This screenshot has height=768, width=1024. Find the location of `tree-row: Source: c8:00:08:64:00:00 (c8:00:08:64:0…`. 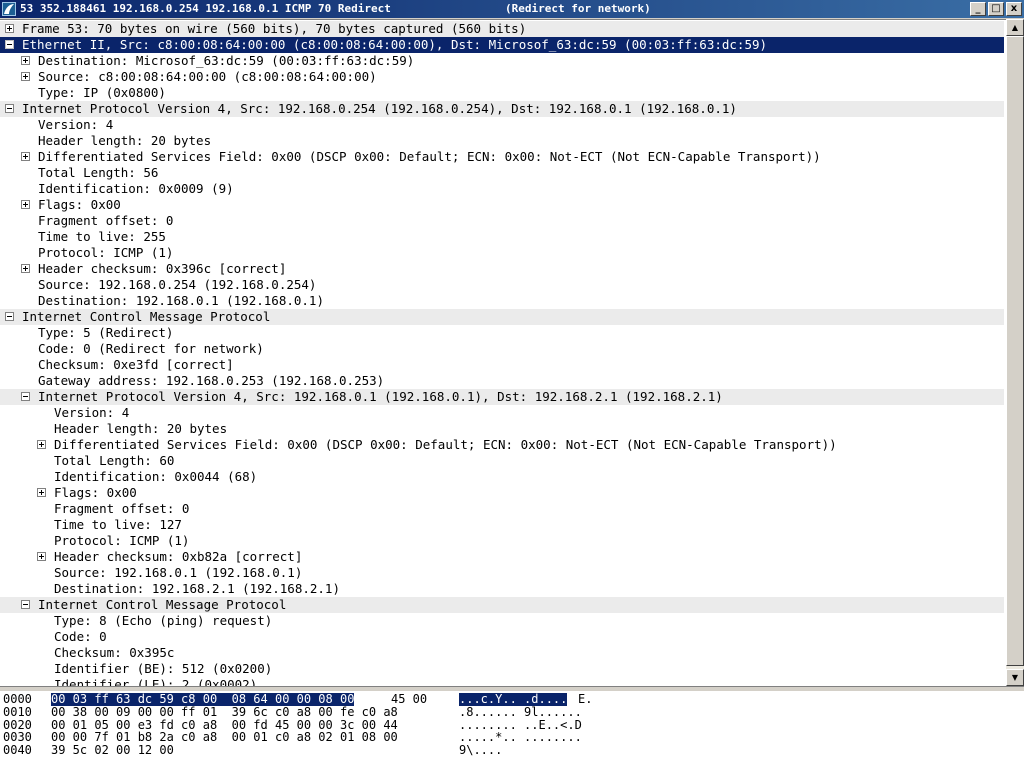

tree-row: Source: c8:00:08:64:00:00 (c8:00:08:64:0… is located at coordinates (502, 77).